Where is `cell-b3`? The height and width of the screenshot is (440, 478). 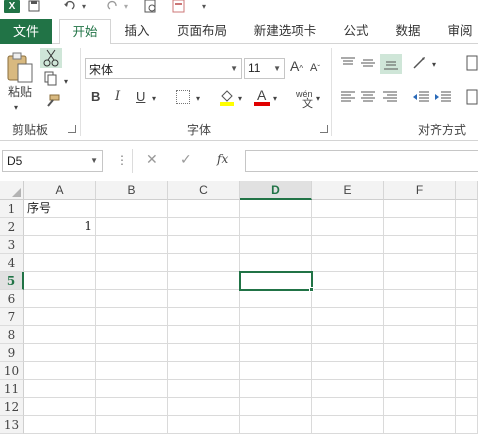 cell-b3 is located at coordinates (132, 245).